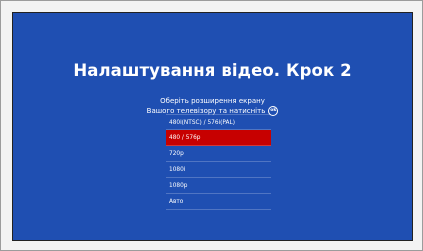 This screenshot has width=423, height=251. I want to click on resolution-option-480p-576p: 480 / 576p, so click(218, 138).